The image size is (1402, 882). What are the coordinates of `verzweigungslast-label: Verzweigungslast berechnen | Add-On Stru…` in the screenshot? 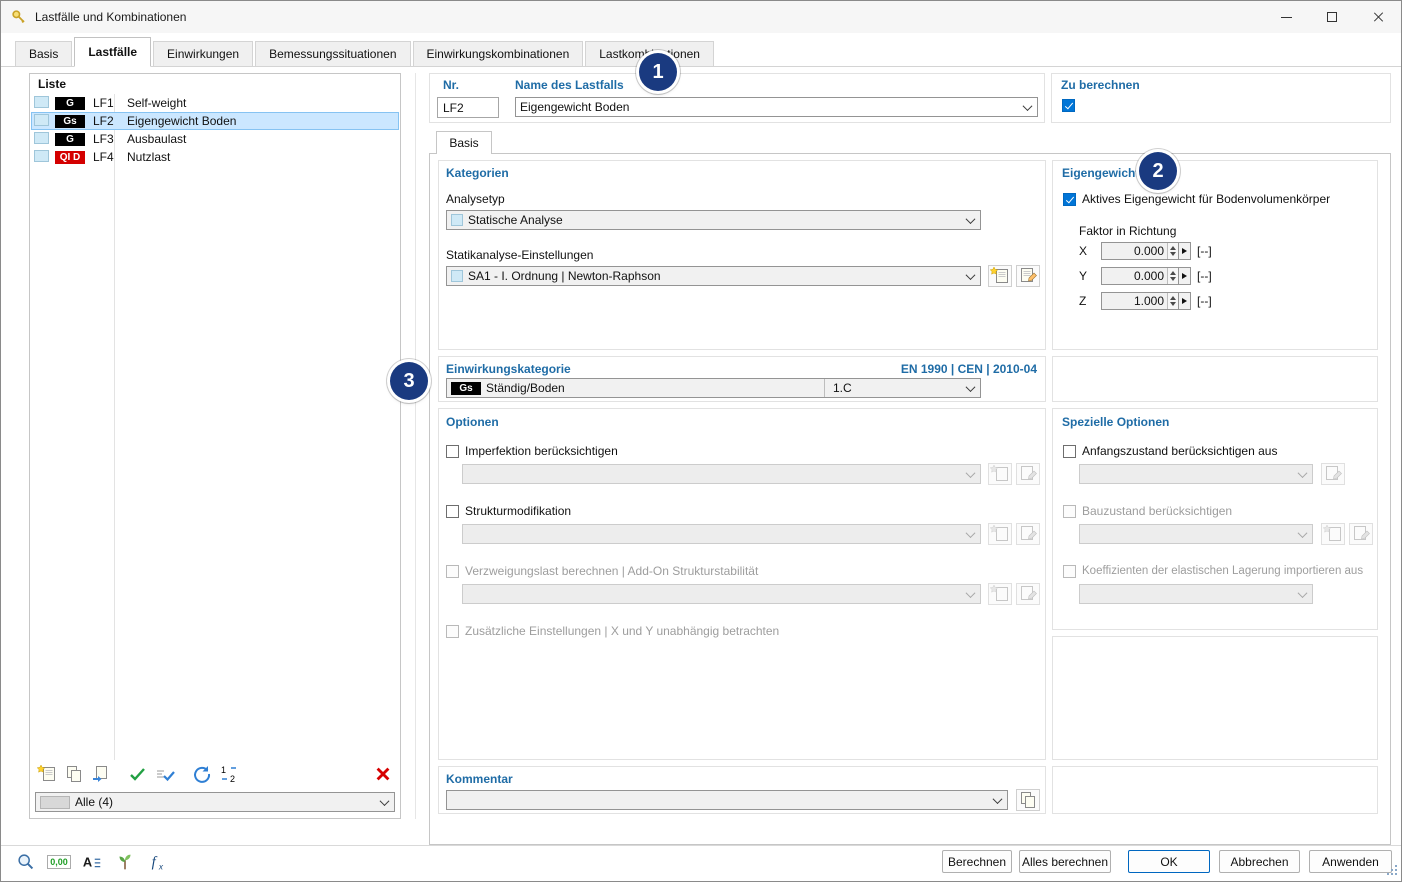 It's located at (612, 571).